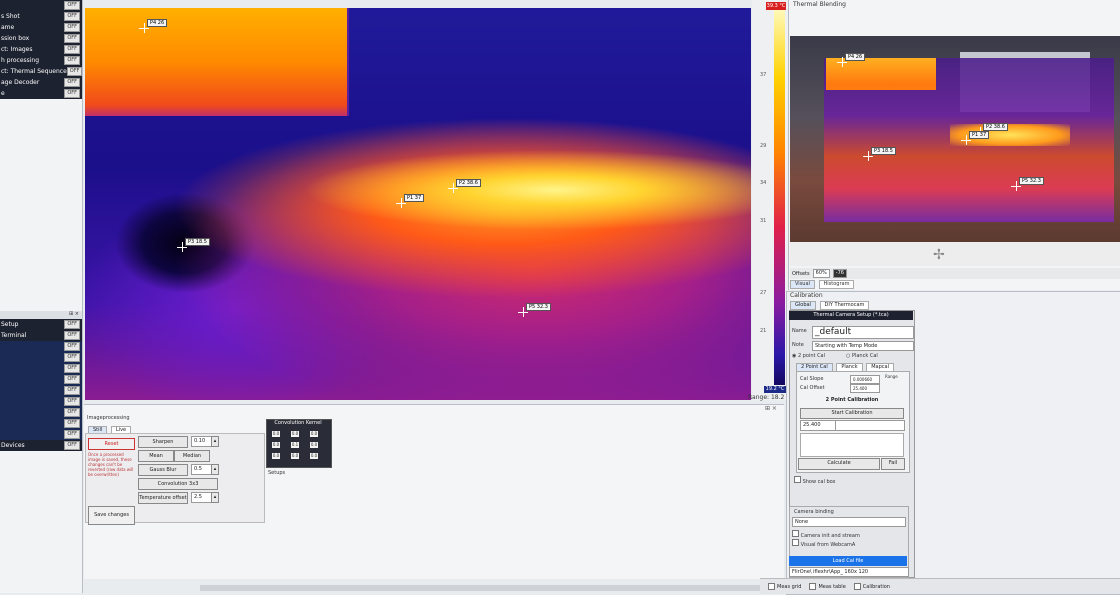 The height and width of the screenshot is (595, 1120). Describe the element at coordinates (836, 284) in the screenshot. I see `tab-histogram: Histogram` at that location.